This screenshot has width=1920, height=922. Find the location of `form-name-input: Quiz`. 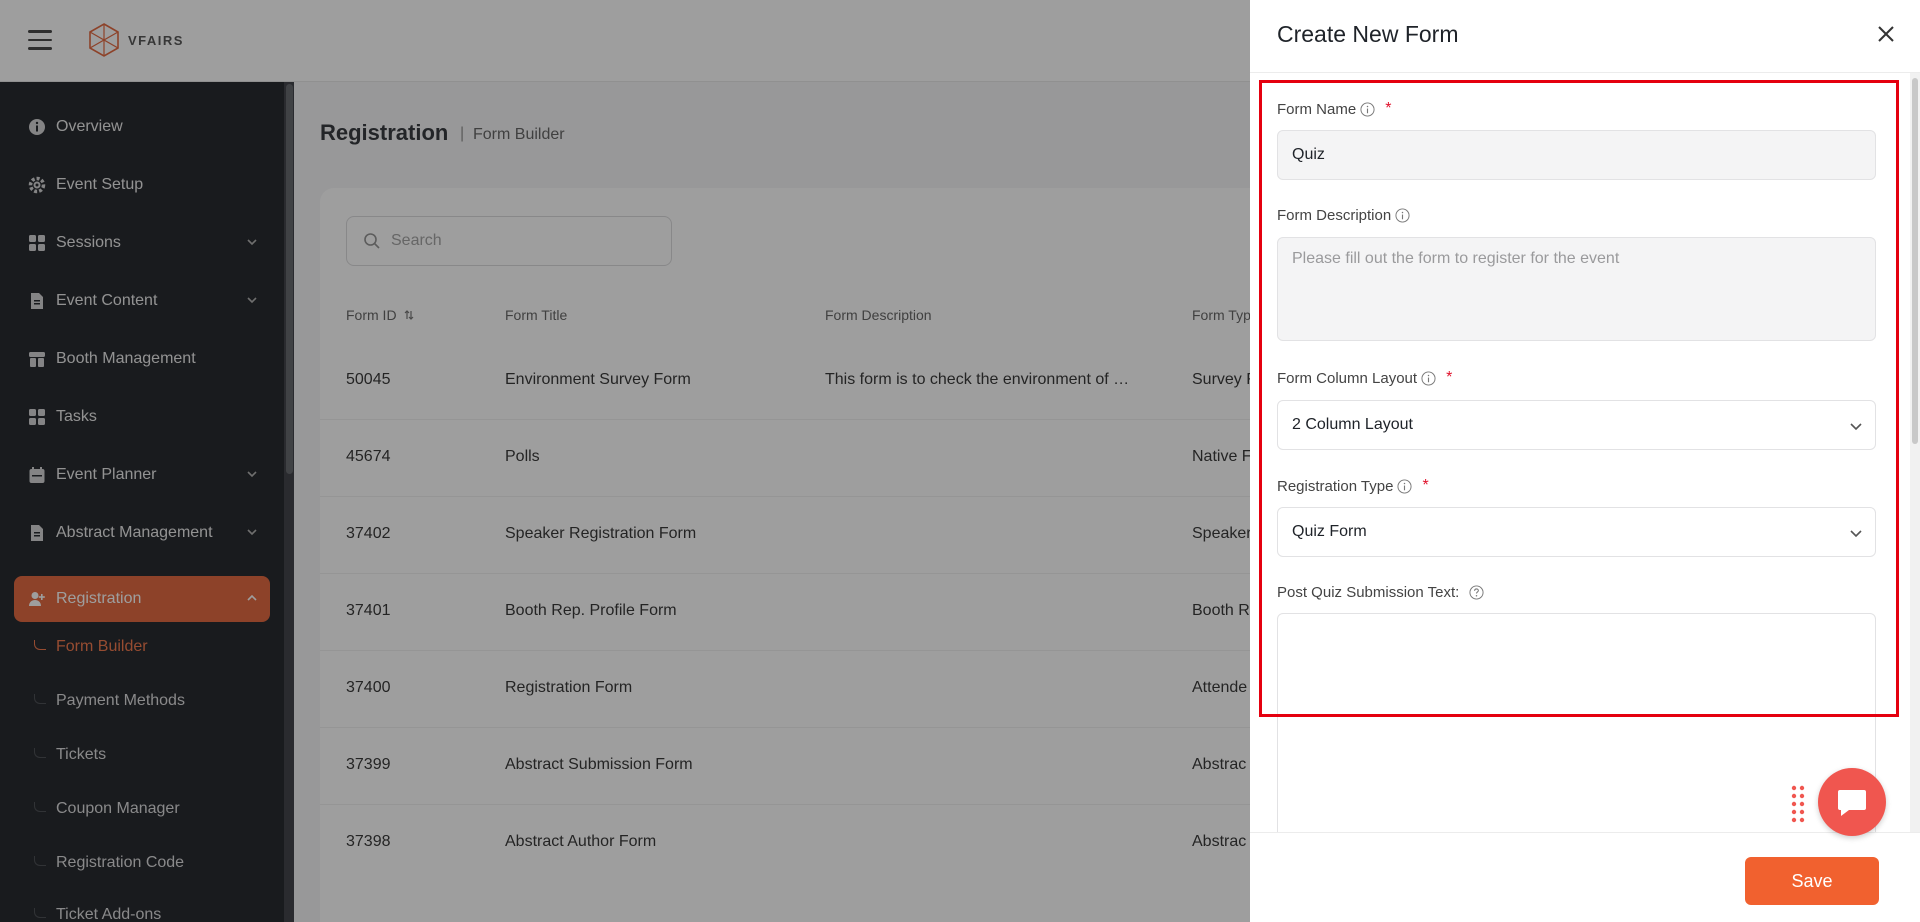

form-name-input: Quiz is located at coordinates (1576, 155).